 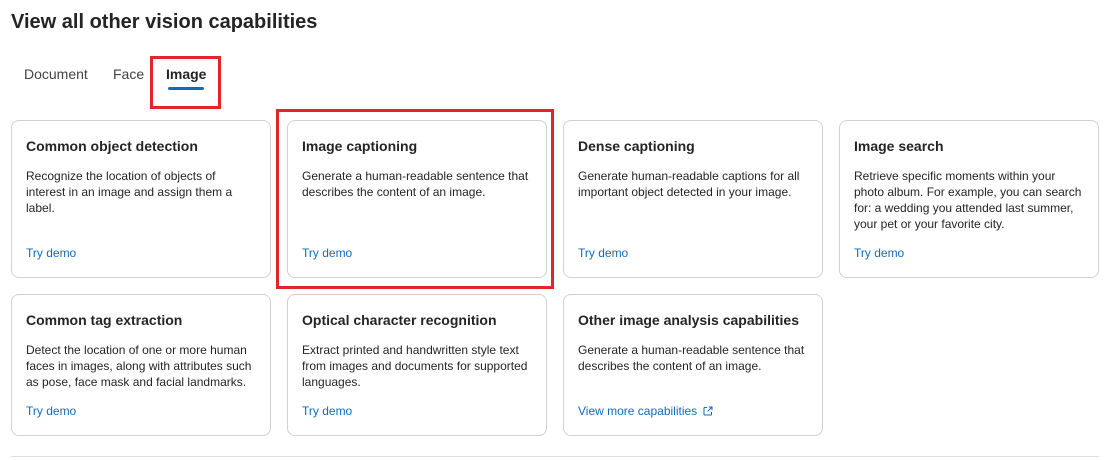 I want to click on view-more-capabilities-link: View more capabilities, so click(x=645, y=411).